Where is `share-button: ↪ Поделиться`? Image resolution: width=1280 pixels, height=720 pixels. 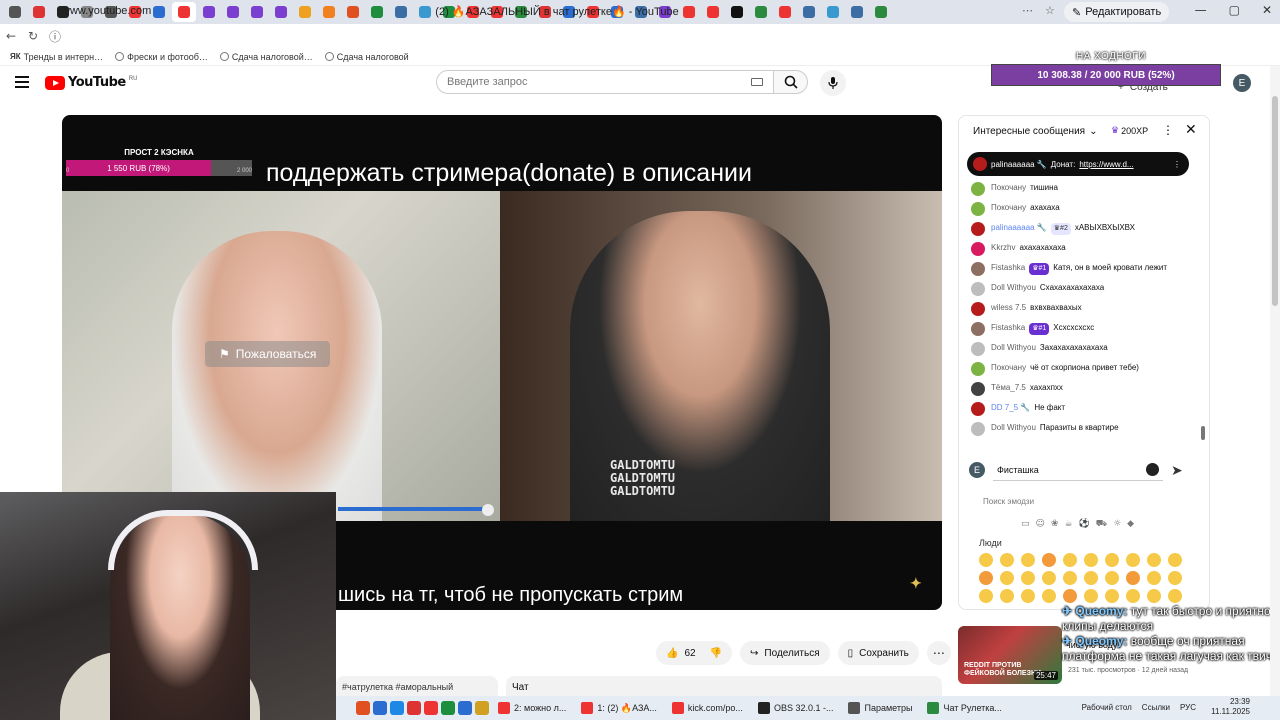 share-button: ↪ Поделиться is located at coordinates (785, 653).